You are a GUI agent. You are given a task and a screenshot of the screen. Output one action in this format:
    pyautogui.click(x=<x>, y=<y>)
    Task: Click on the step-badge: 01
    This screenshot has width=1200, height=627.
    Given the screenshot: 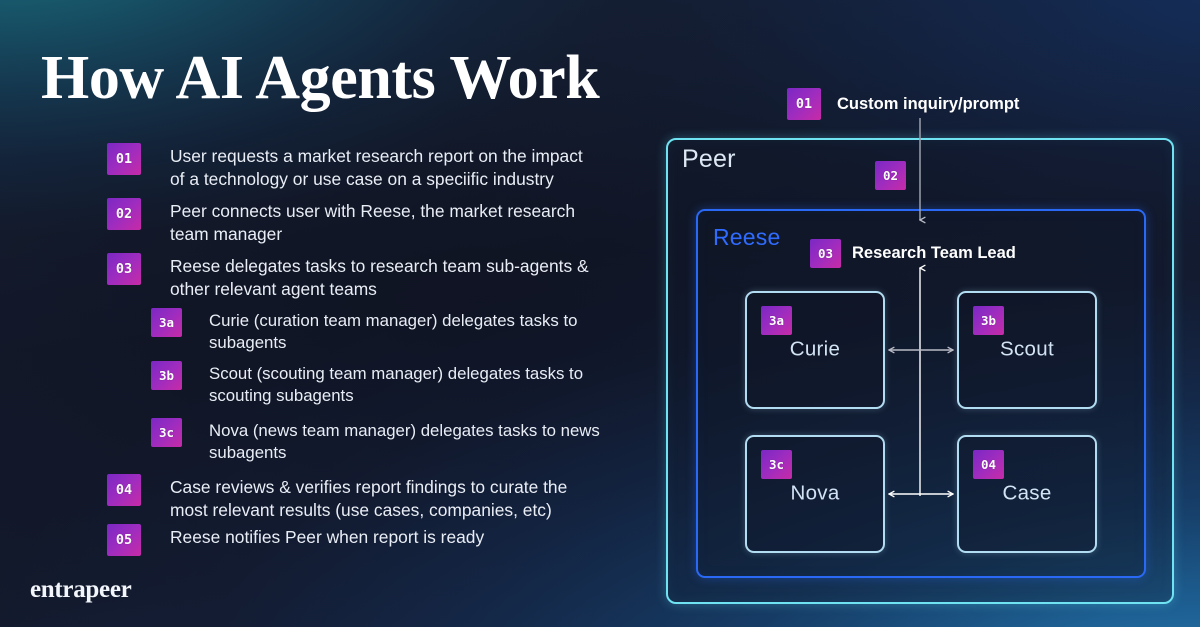 What is the action you would take?
    pyautogui.click(x=804, y=104)
    